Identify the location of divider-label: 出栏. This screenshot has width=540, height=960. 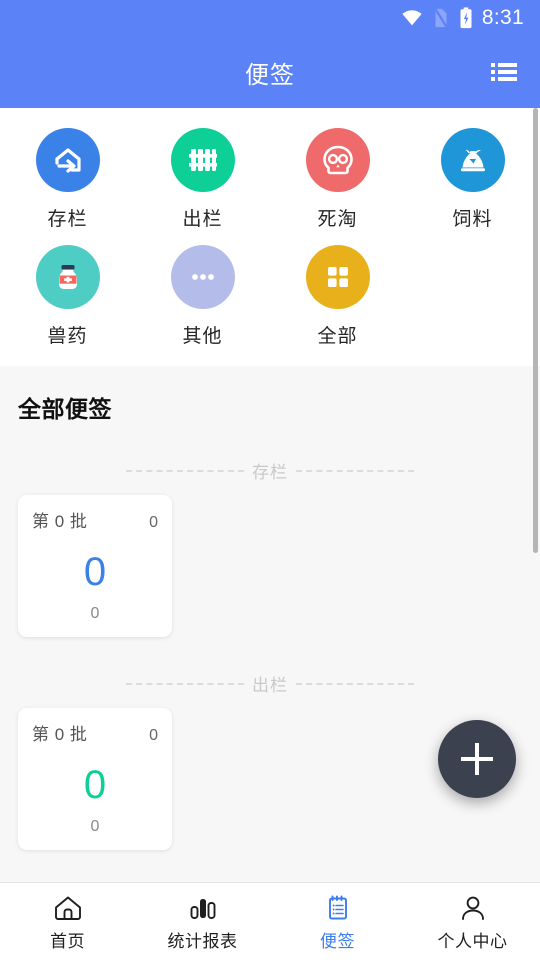
(270, 685).